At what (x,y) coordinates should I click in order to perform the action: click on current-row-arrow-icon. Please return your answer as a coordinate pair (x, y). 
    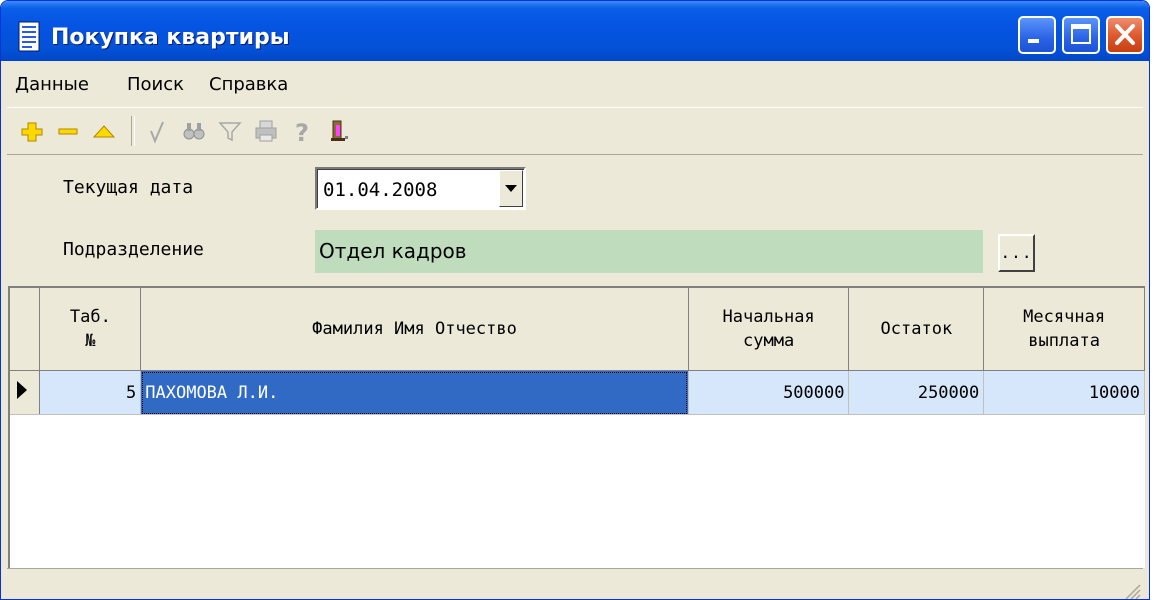
    Looking at the image, I should click on (22, 390).